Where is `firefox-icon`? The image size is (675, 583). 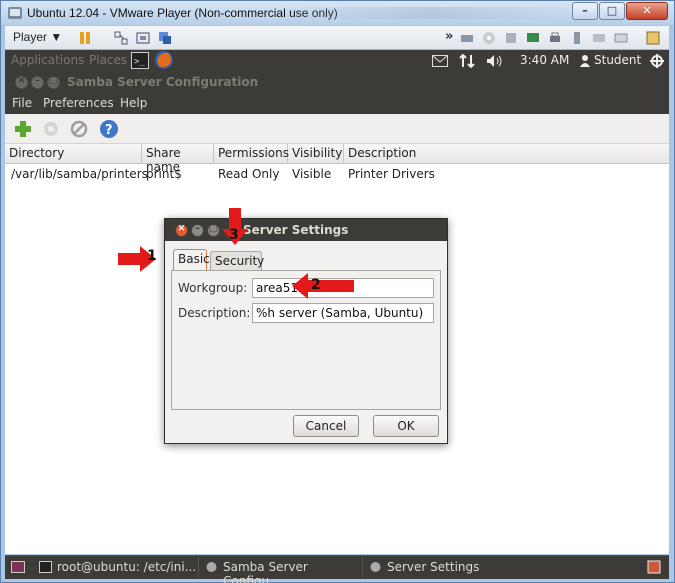
firefox-icon is located at coordinates (164, 60).